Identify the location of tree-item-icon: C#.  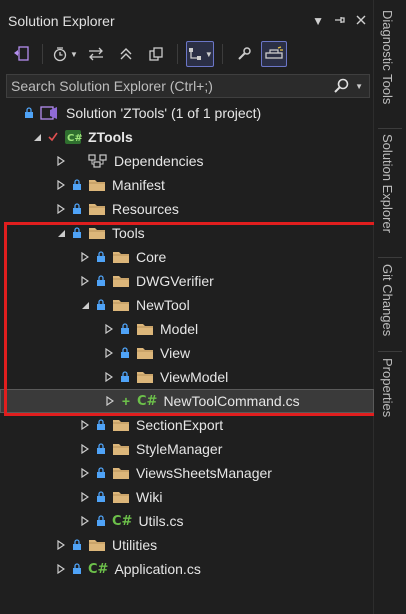
(122, 521).